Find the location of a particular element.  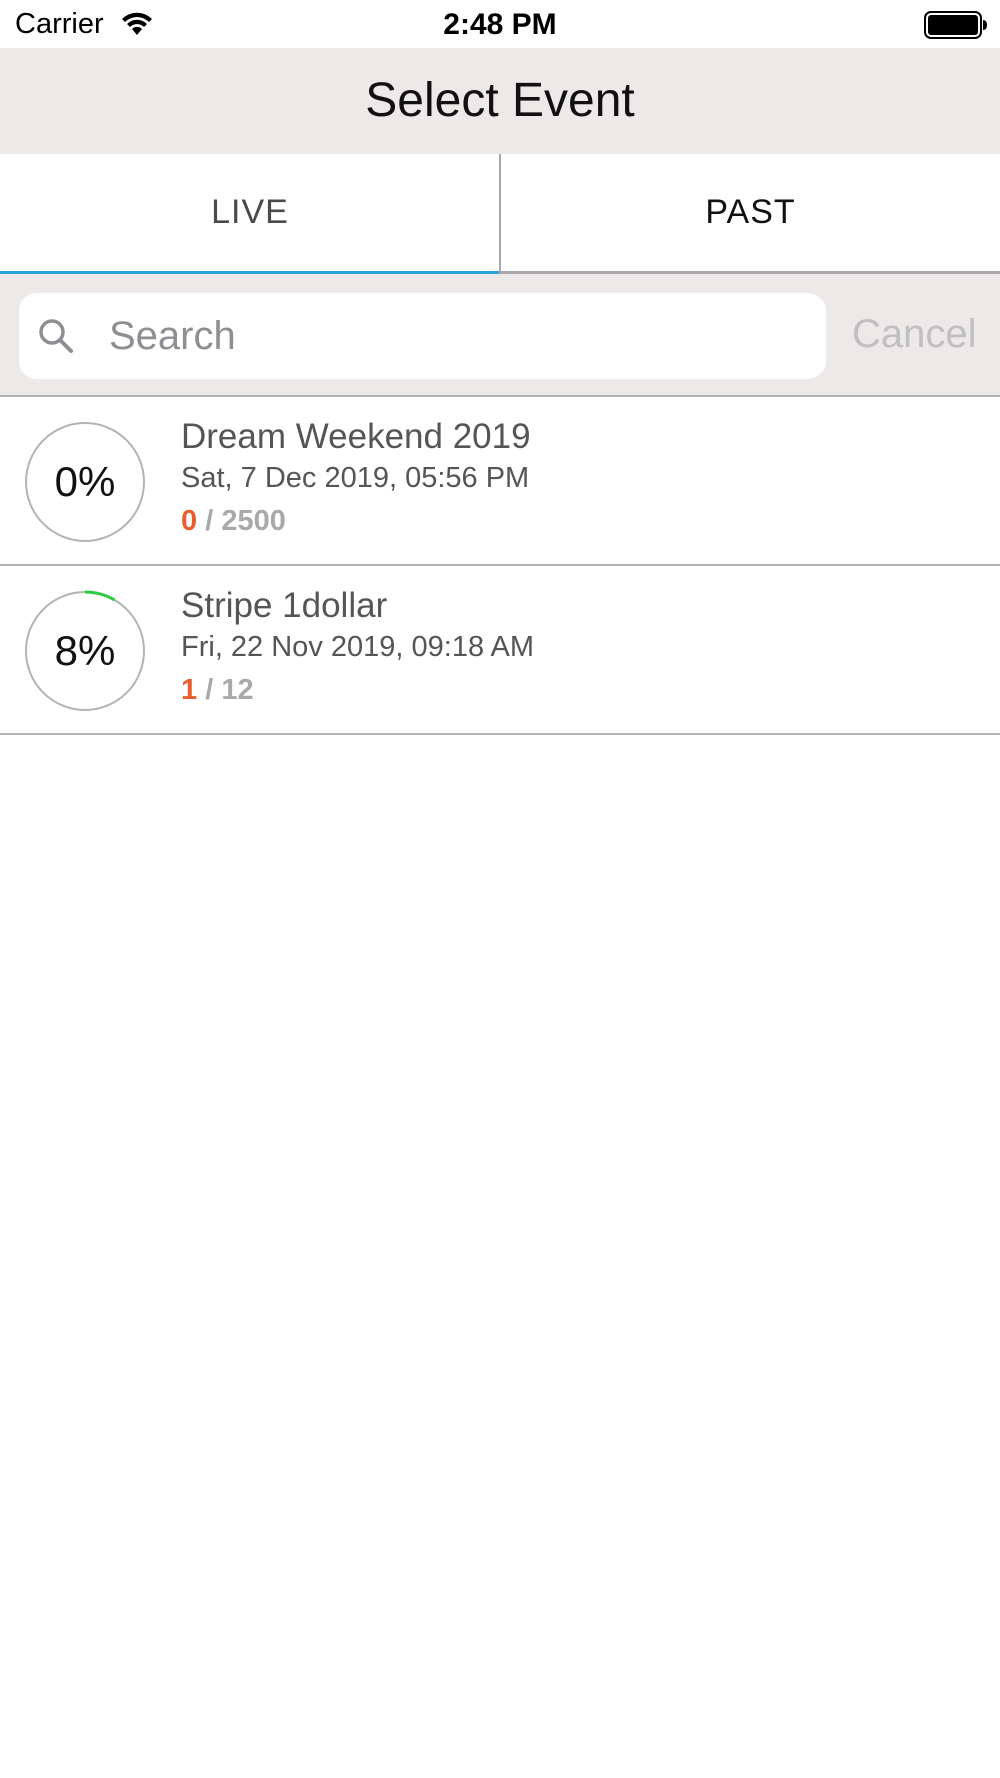

total-count: 2500 is located at coordinates (253, 521).